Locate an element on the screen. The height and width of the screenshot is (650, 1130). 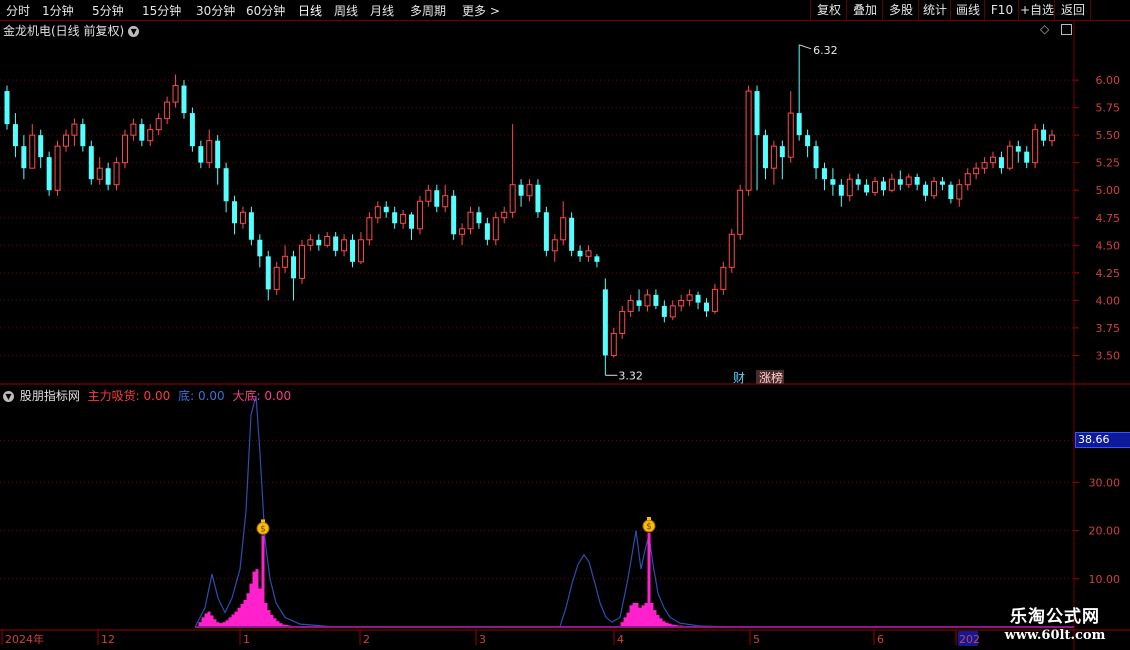
x-axis-label: 4 is located at coordinates (620, 639).